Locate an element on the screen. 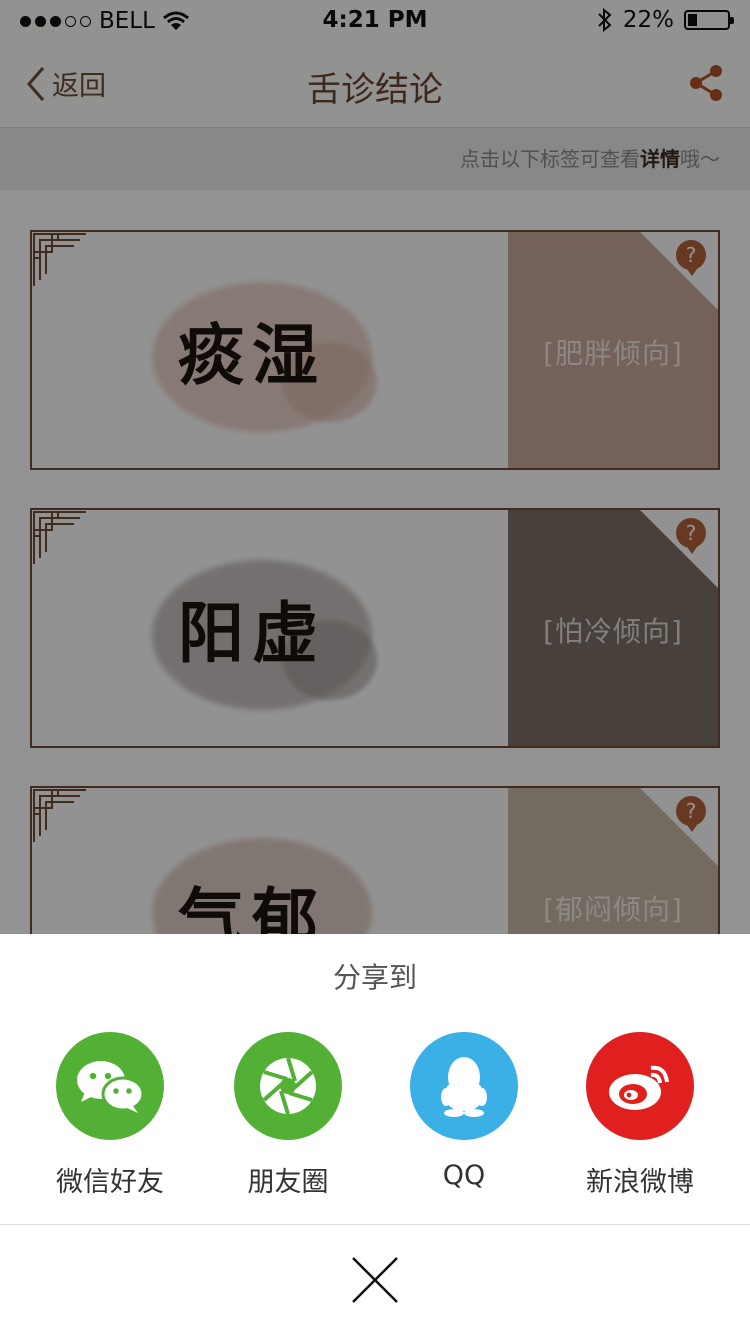 The height and width of the screenshot is (1334, 750). share-wechat-friends-button: 微信好友 is located at coordinates (110, 1115).